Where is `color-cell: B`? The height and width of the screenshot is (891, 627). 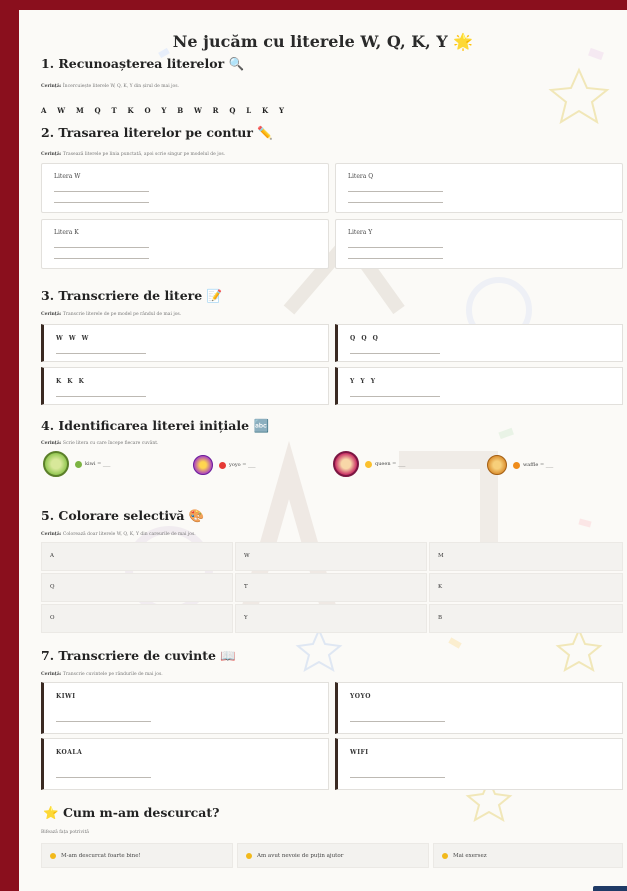 color-cell: B is located at coordinates (526, 618).